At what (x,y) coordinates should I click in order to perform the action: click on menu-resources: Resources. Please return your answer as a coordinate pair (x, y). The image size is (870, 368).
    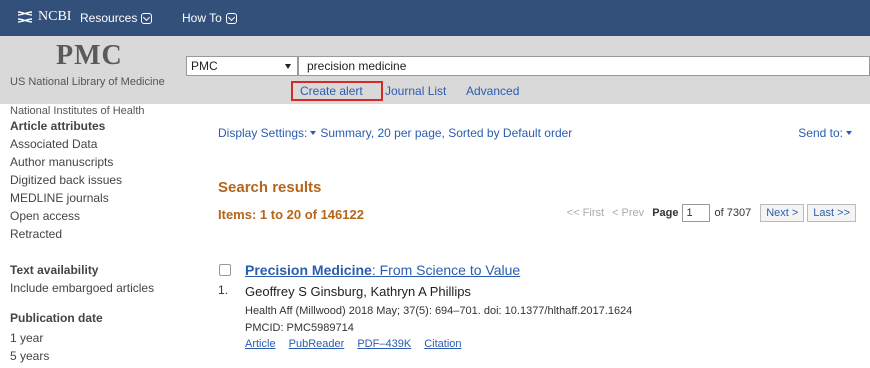
    Looking at the image, I should click on (116, 18).